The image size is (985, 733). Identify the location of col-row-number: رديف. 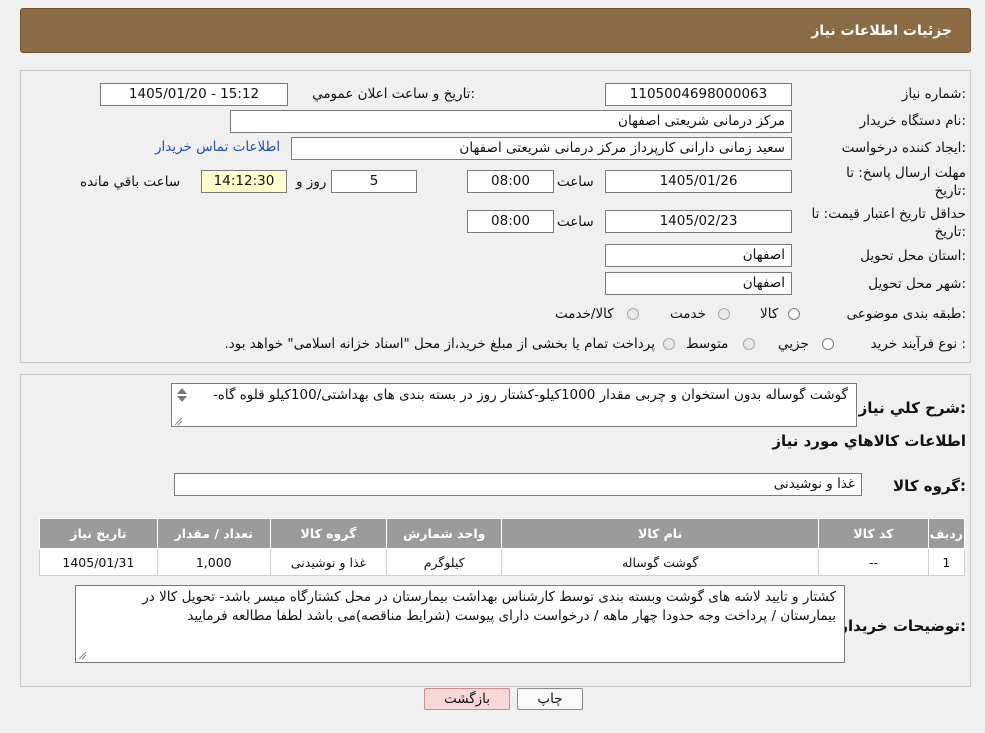
(946, 533).